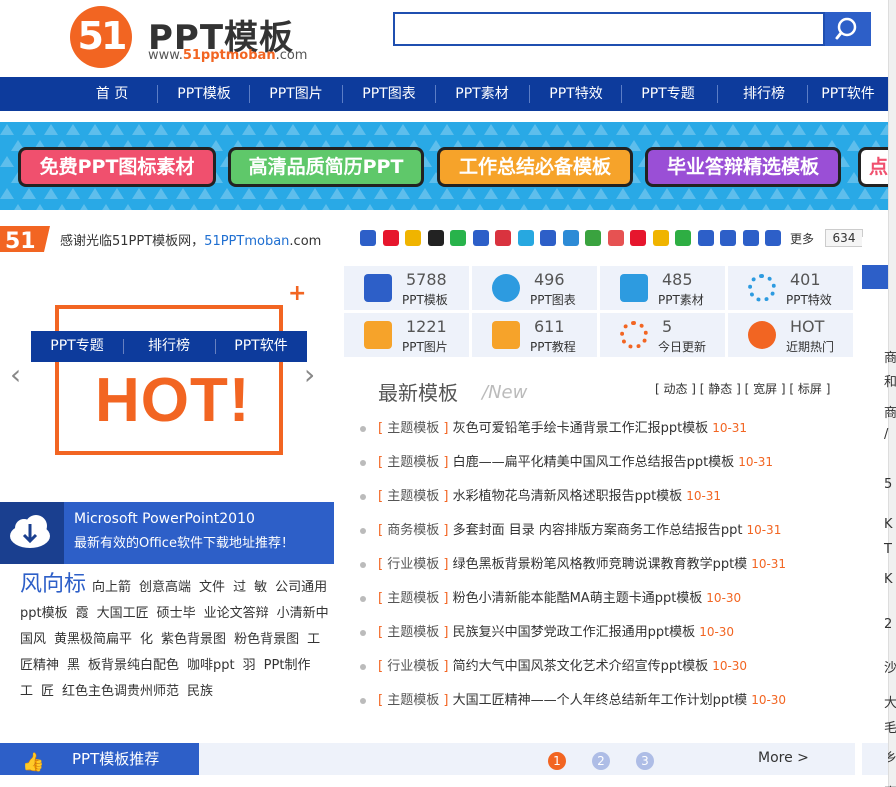  I want to click on list-item: [ 行业模板 ] 绿色黑板背景粉笔风格教师竞聘说课教育教学ppt模 10-31, so click(573, 563).